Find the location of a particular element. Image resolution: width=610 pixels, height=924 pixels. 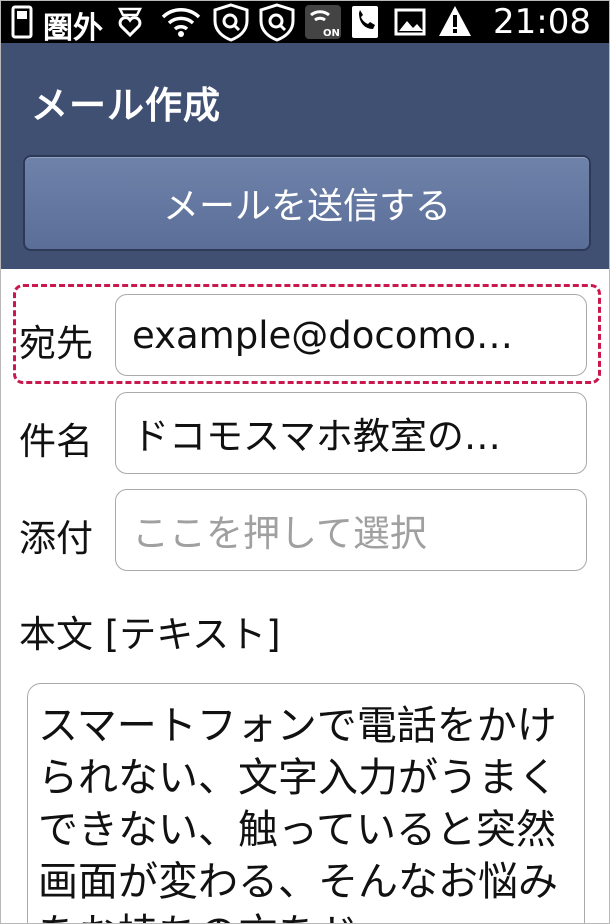

svg-text: ON is located at coordinates (331, 33).